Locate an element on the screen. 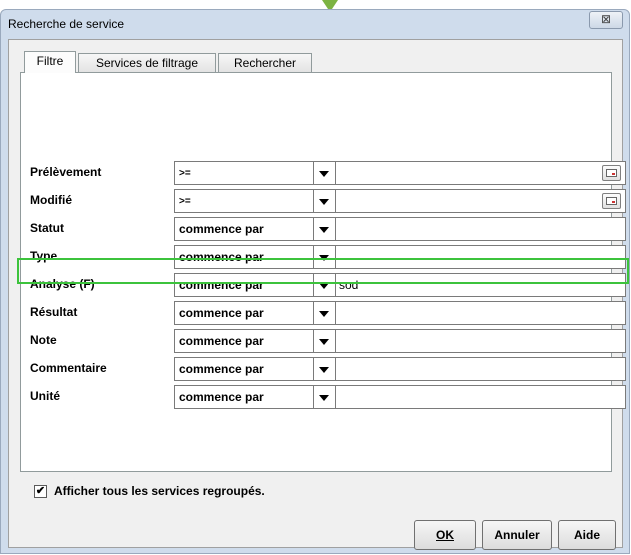  filter-row-statut: Statut commence par is located at coordinates (330, 229).